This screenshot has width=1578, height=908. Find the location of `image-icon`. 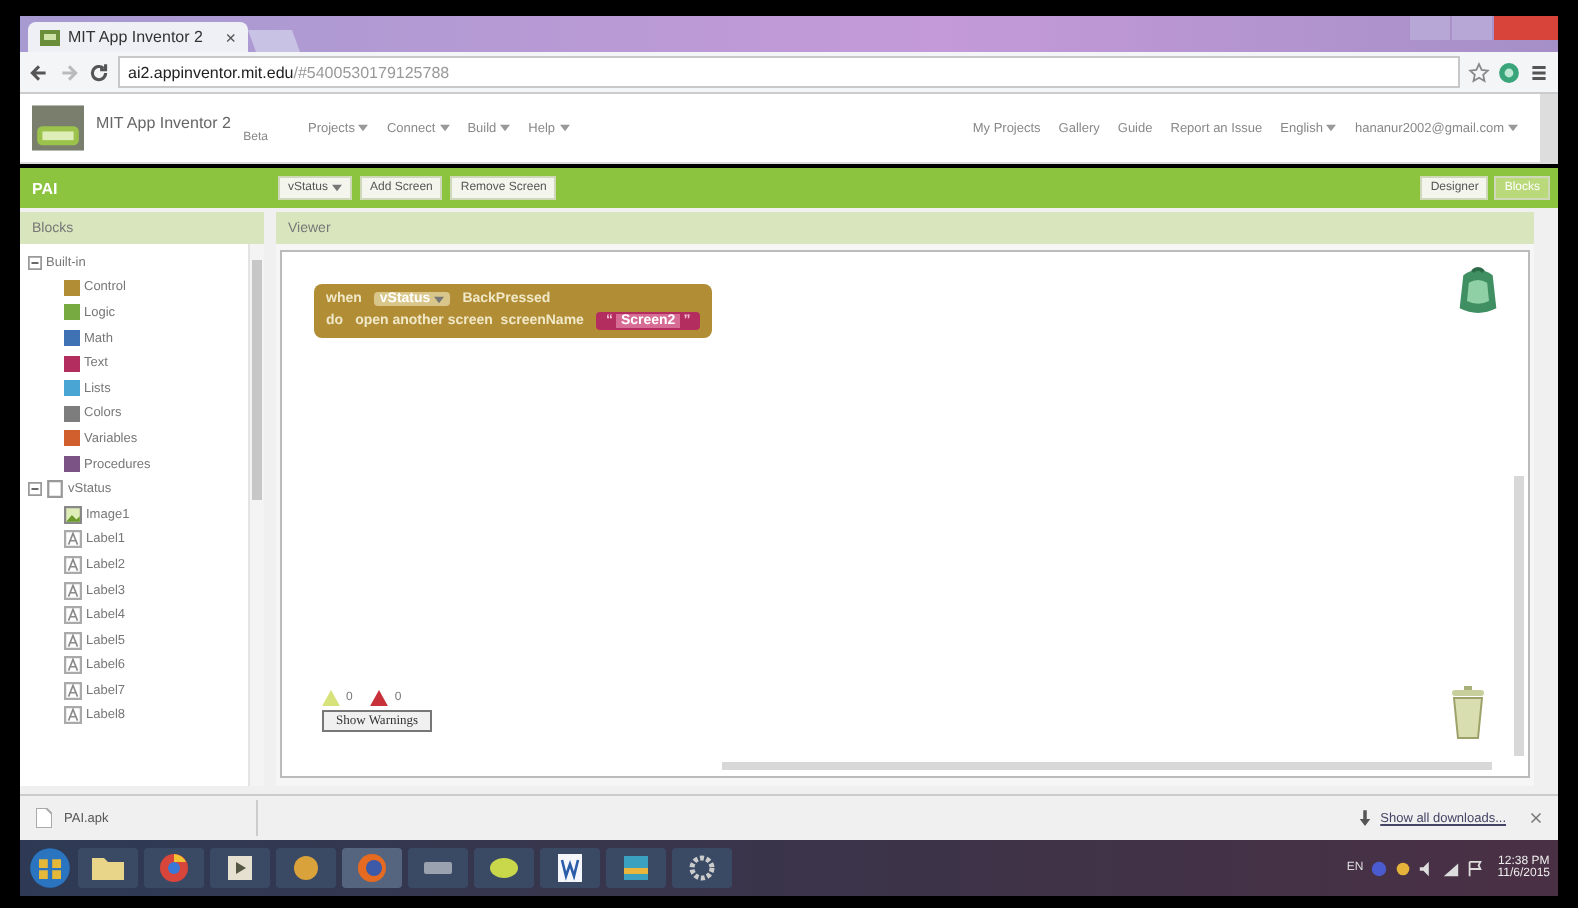

image-icon is located at coordinates (73, 514).